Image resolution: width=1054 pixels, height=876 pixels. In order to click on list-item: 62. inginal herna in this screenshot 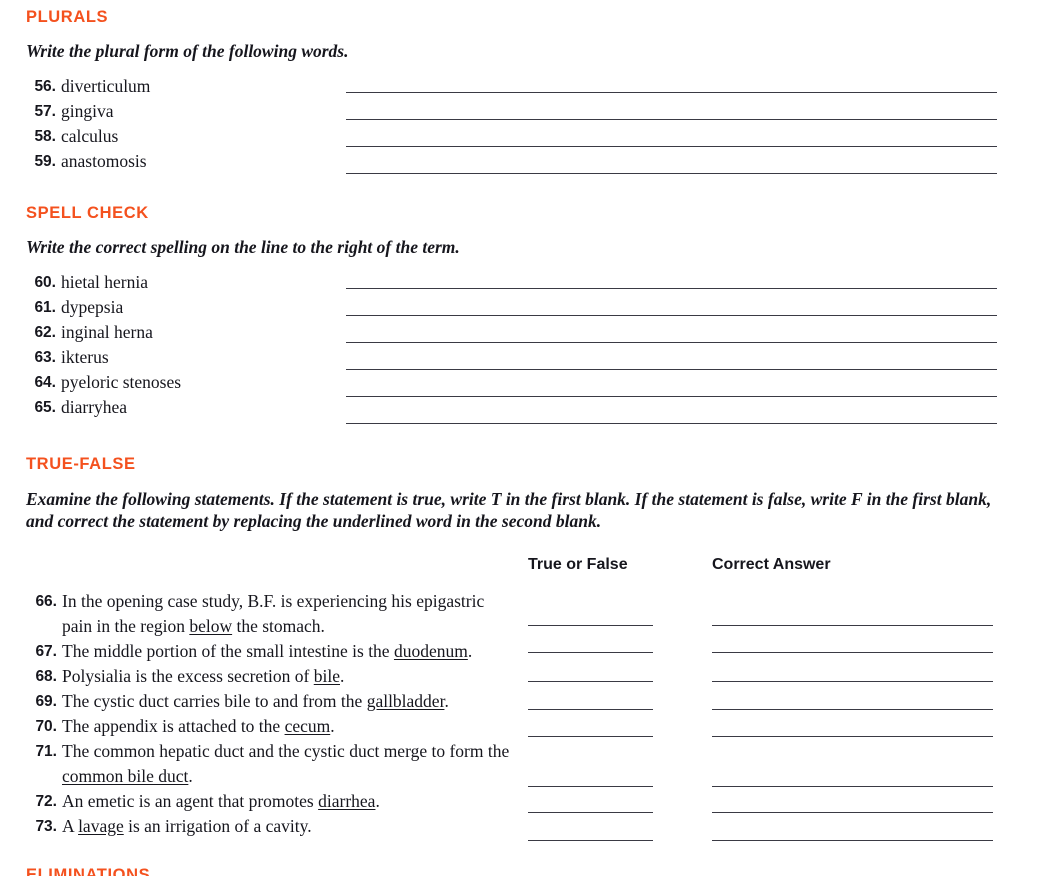, I will do `click(102, 332)`.